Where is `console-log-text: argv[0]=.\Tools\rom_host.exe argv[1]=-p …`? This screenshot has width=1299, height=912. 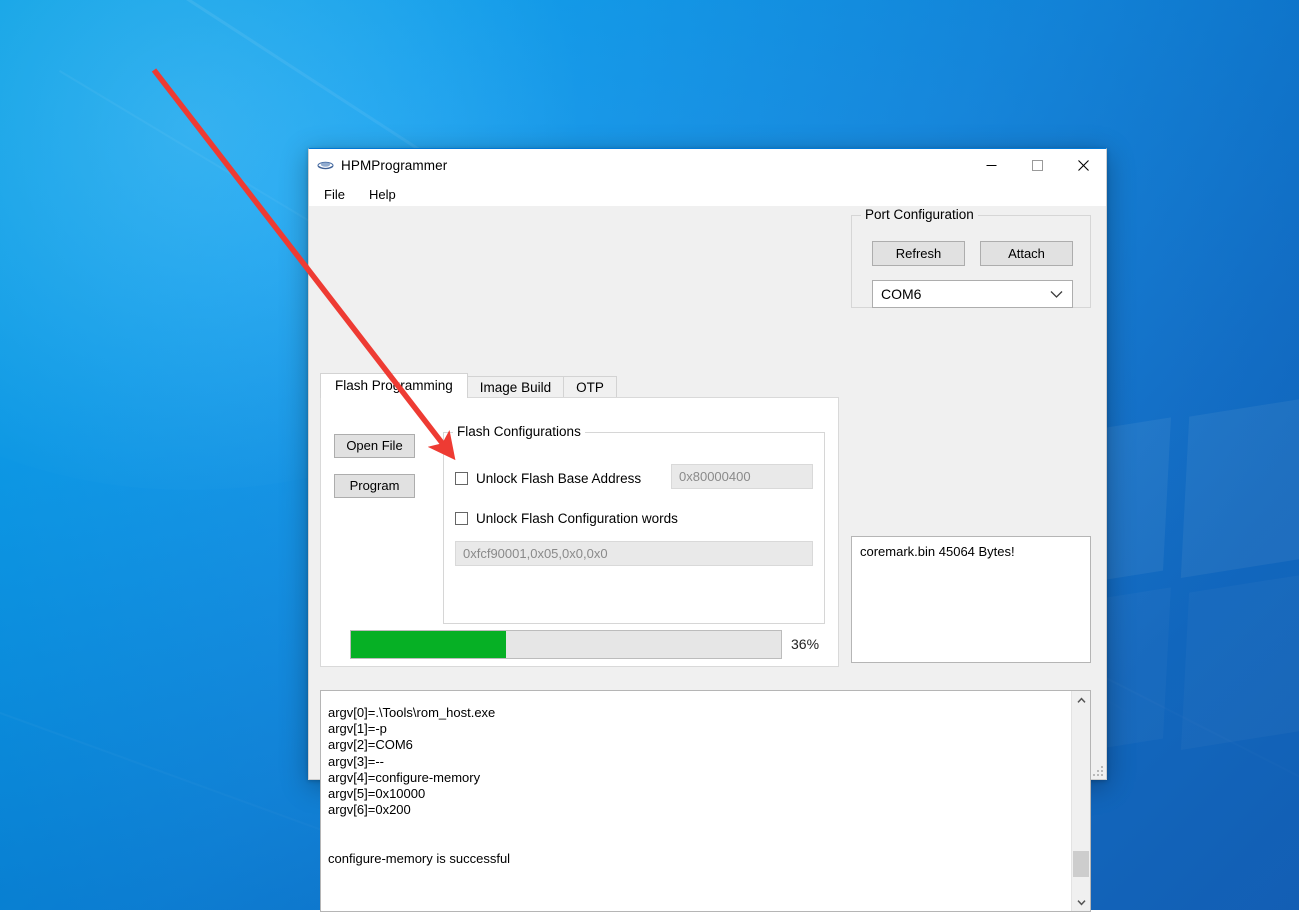
console-log-text: argv[0]=.\Tools\rom_host.exe argv[1]=-p … is located at coordinates (419, 785).